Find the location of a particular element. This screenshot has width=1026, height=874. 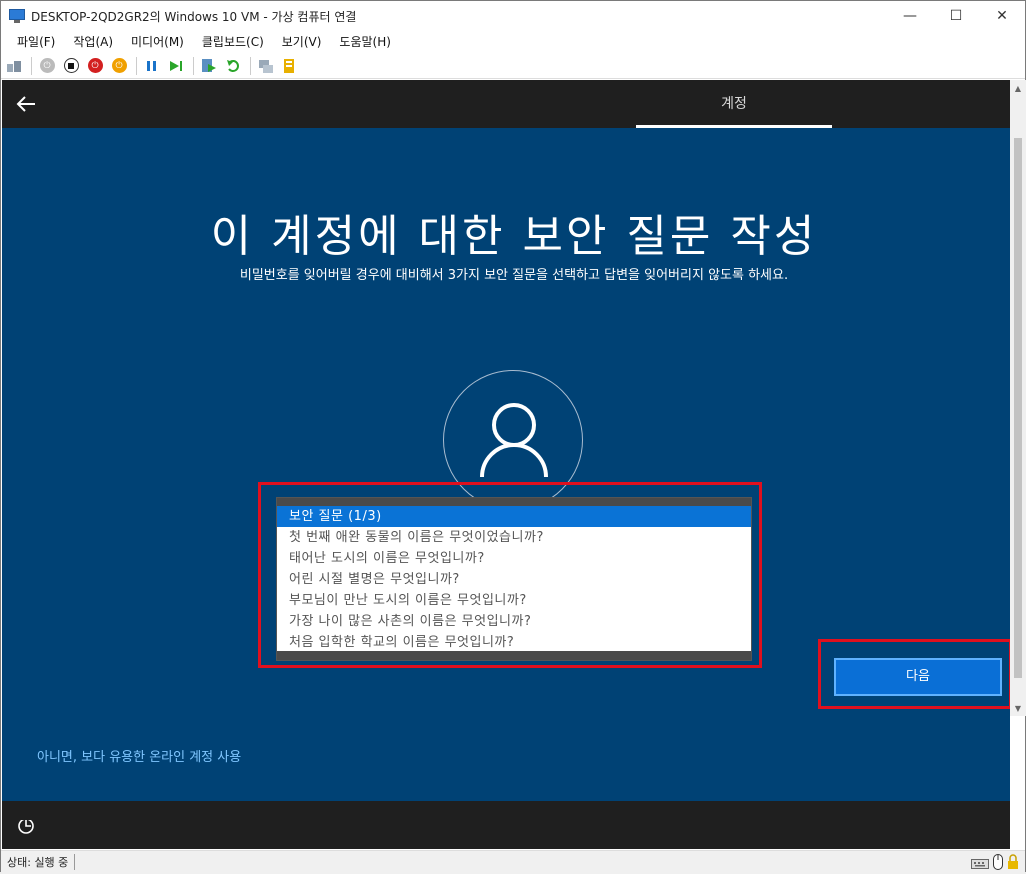

menu-help: 도움말(H) is located at coordinates (365, 41).